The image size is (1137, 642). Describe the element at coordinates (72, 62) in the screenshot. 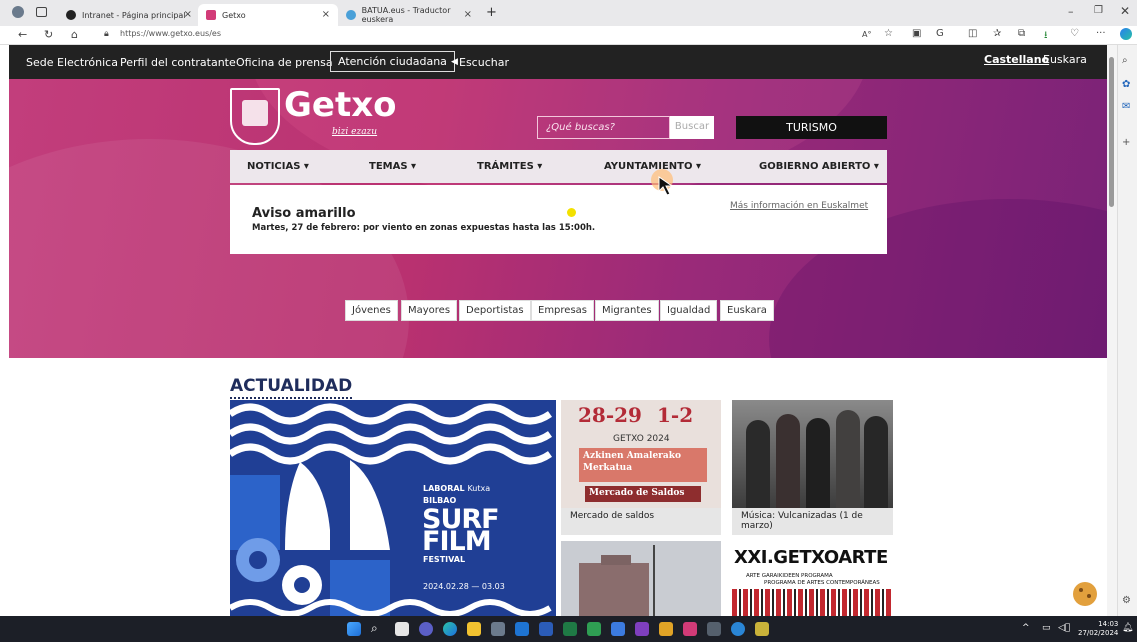

I see `sede-electronica-link: Sede Electrónica` at that location.